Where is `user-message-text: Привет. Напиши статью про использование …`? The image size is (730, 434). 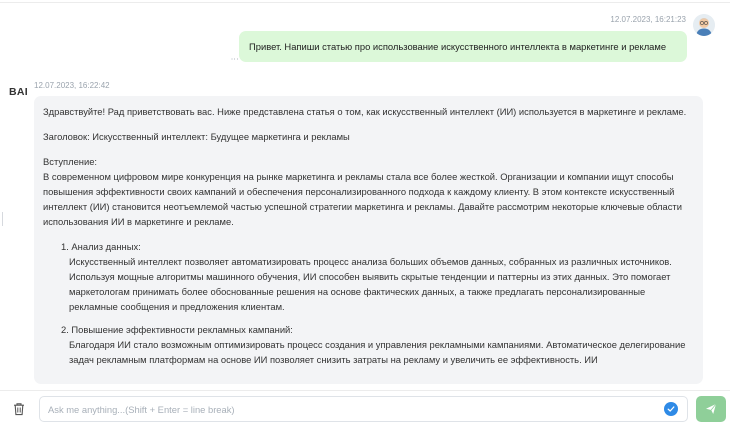
user-message-text: Привет. Напиши статью про использование … is located at coordinates (458, 46).